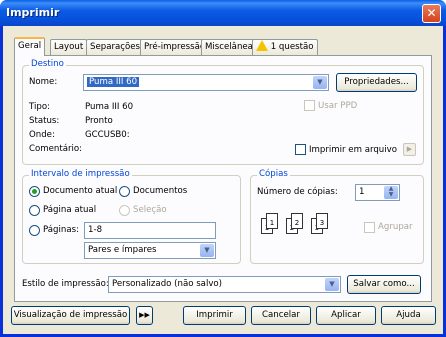 Image resolution: width=446 pixels, height=337 pixels. I want to click on documento-atual-radio, so click(34, 191).